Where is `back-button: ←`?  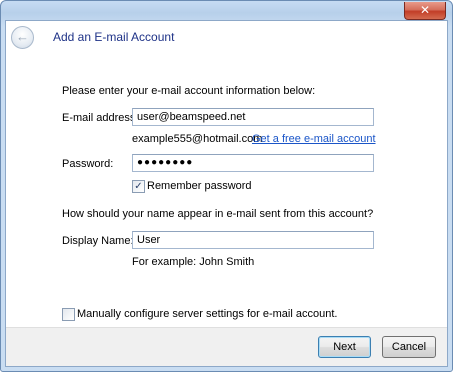
back-button: ← is located at coordinates (22, 37).